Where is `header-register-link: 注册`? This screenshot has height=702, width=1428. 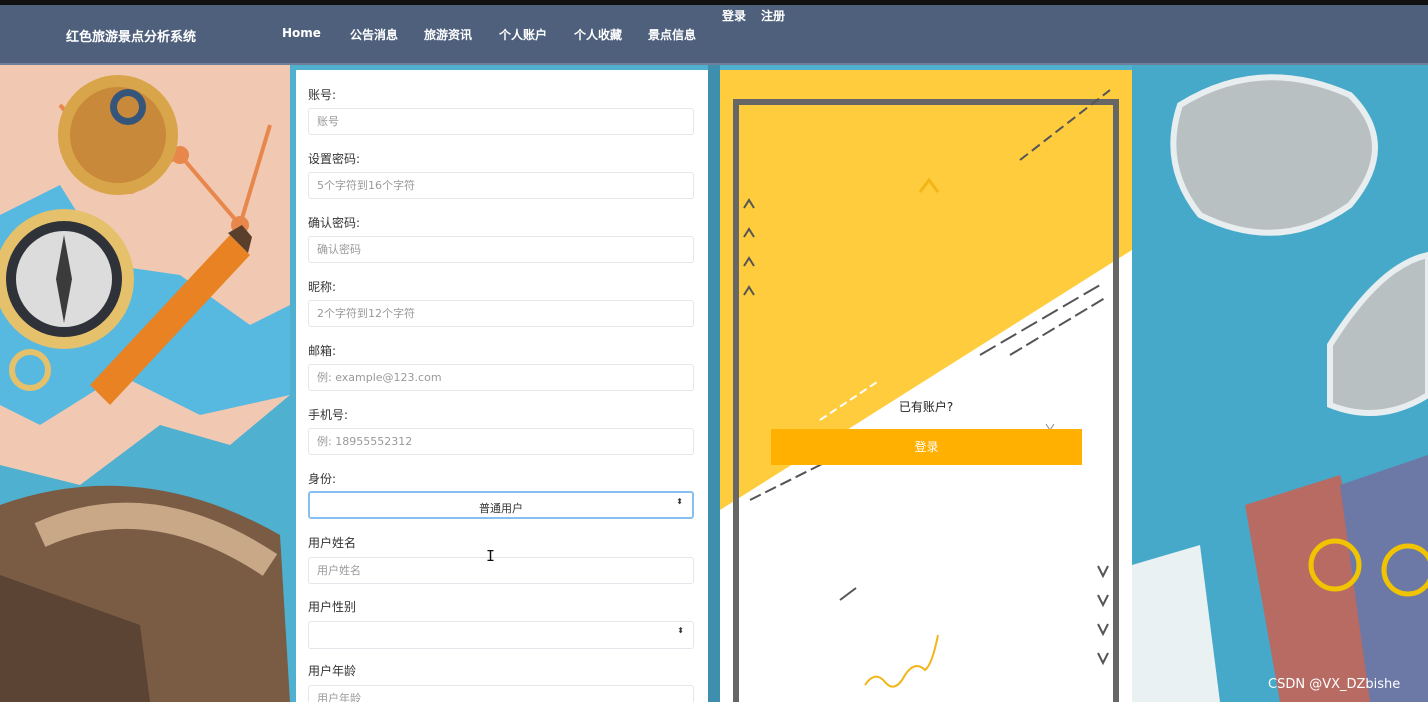 header-register-link: 注册 is located at coordinates (773, 15).